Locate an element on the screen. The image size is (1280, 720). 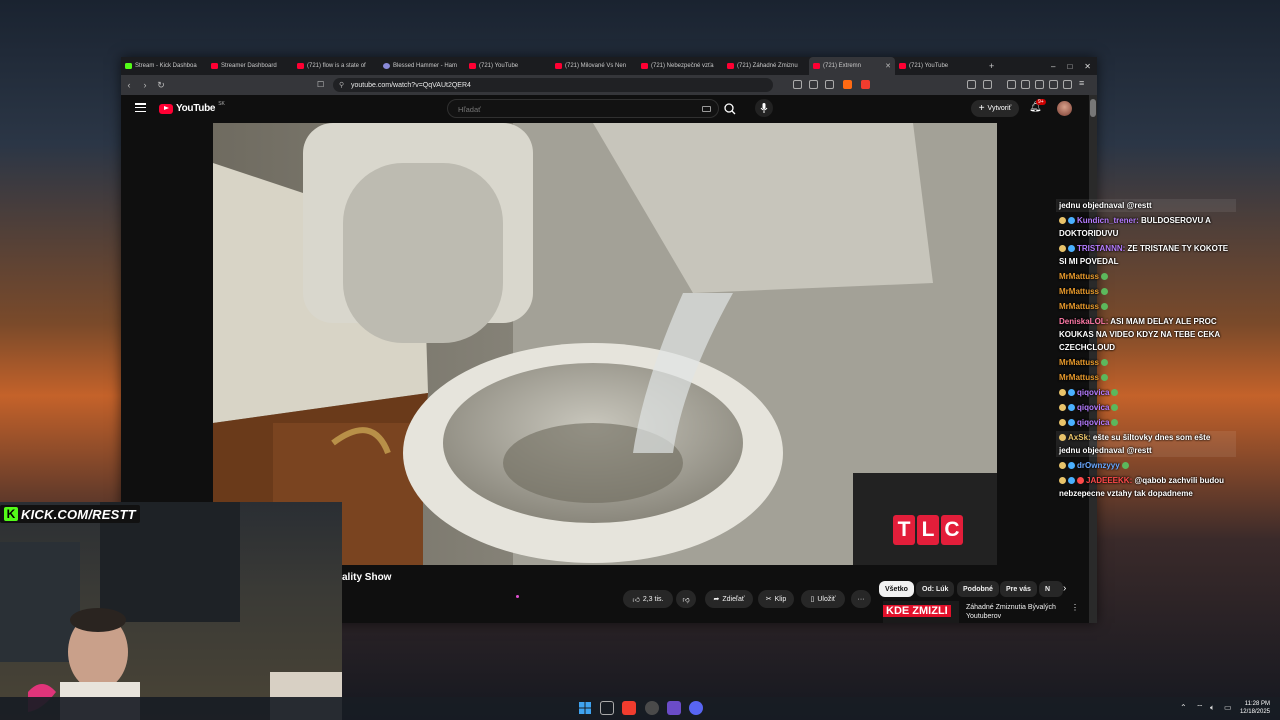
chip-all: Všetko is located at coordinates (896, 589).